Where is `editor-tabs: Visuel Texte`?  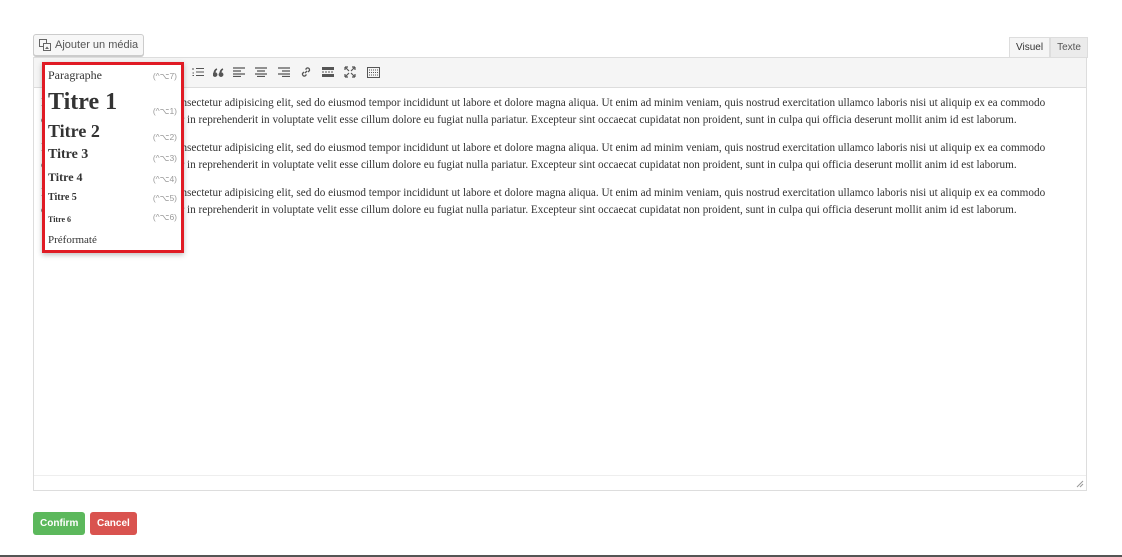
editor-tabs: Visuel Texte is located at coordinates (1048, 47).